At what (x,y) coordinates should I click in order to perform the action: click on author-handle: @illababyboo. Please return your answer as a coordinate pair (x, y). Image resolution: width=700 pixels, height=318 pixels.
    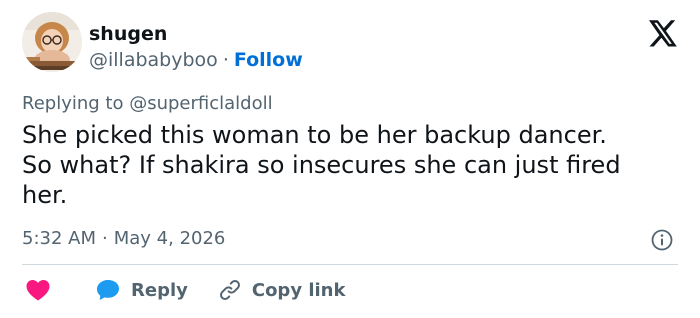
    Looking at the image, I should click on (153, 60).